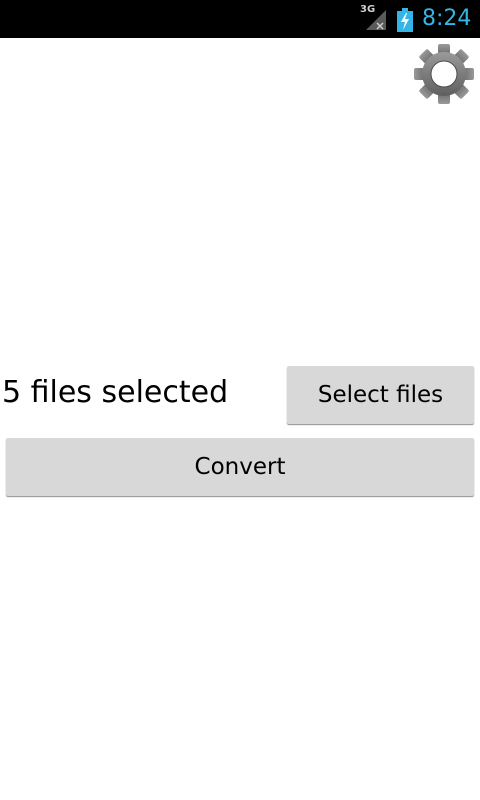 This screenshot has height=800, width=480. Describe the element at coordinates (447, 18) in the screenshot. I see `status-clock: 8:24` at that location.